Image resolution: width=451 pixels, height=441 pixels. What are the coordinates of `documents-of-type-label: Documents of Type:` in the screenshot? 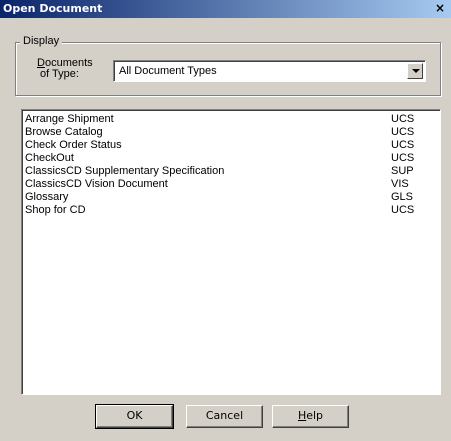 It's located at (65, 69).